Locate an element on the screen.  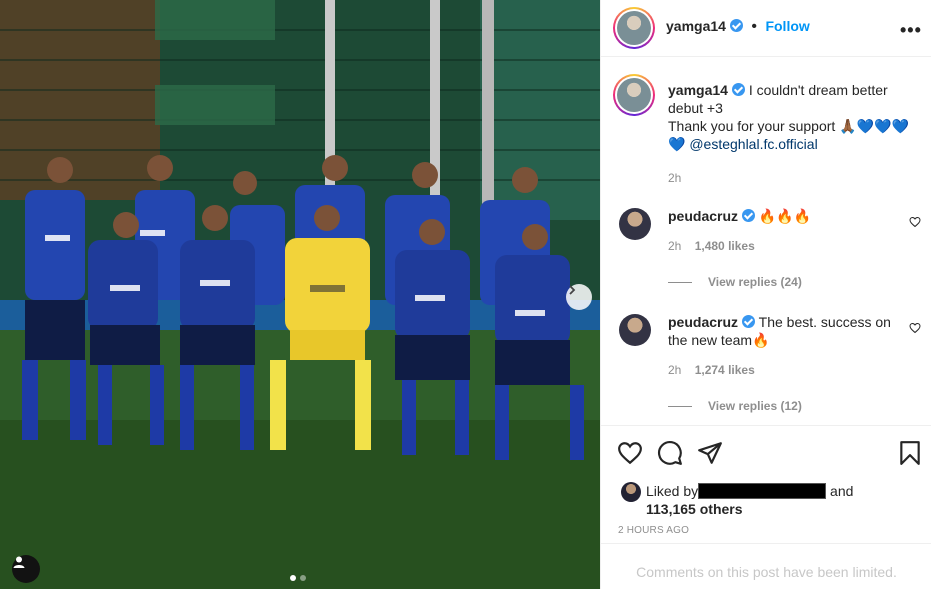
comment-likes: 1,274 likes is located at coordinates (725, 370).